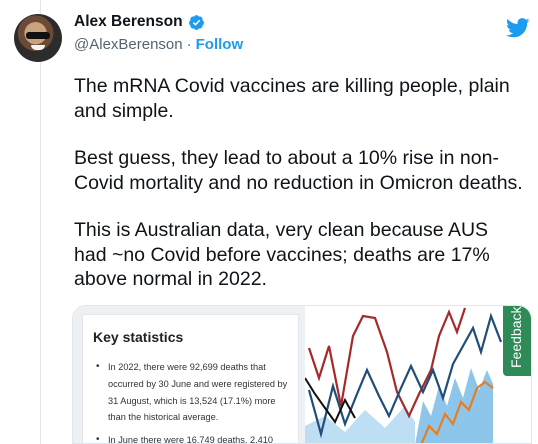  I want to click on card-border, so click(40, 222).